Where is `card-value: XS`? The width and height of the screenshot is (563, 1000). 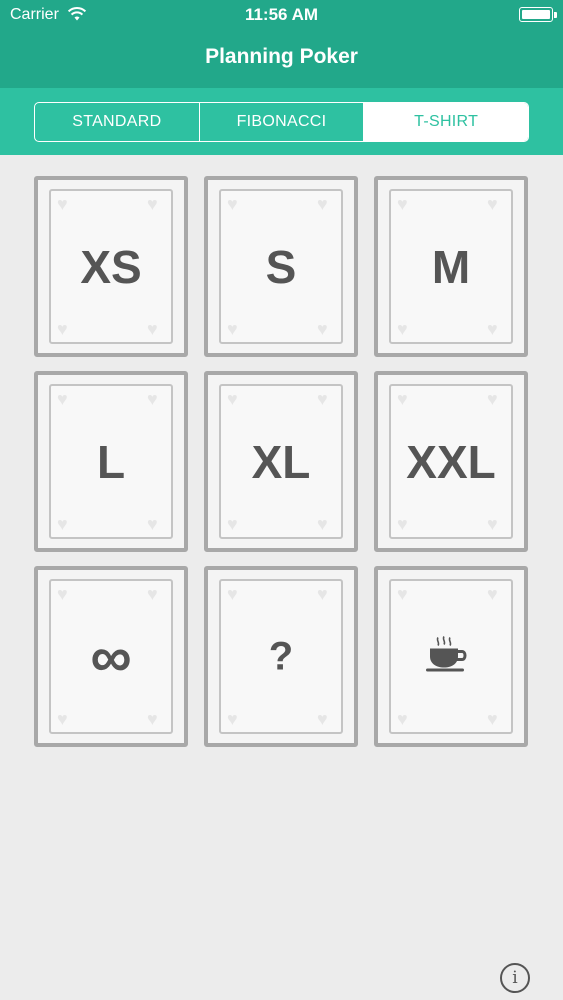 card-value: XS is located at coordinates (111, 266).